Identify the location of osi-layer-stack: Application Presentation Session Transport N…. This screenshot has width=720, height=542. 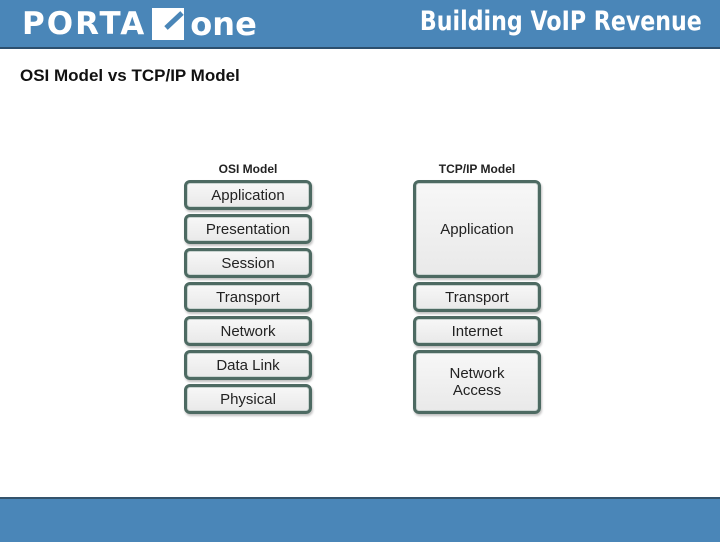
(248, 297).